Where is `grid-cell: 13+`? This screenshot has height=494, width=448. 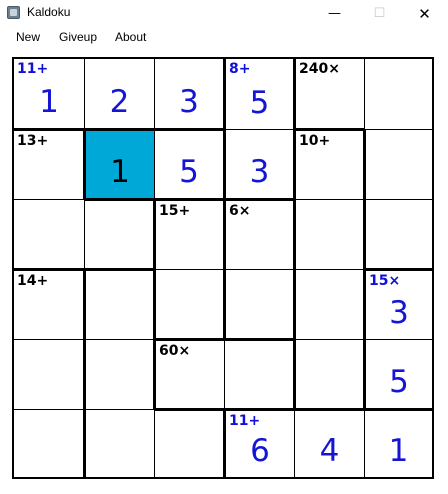
grid-cell: 13+ is located at coordinates (48, 165).